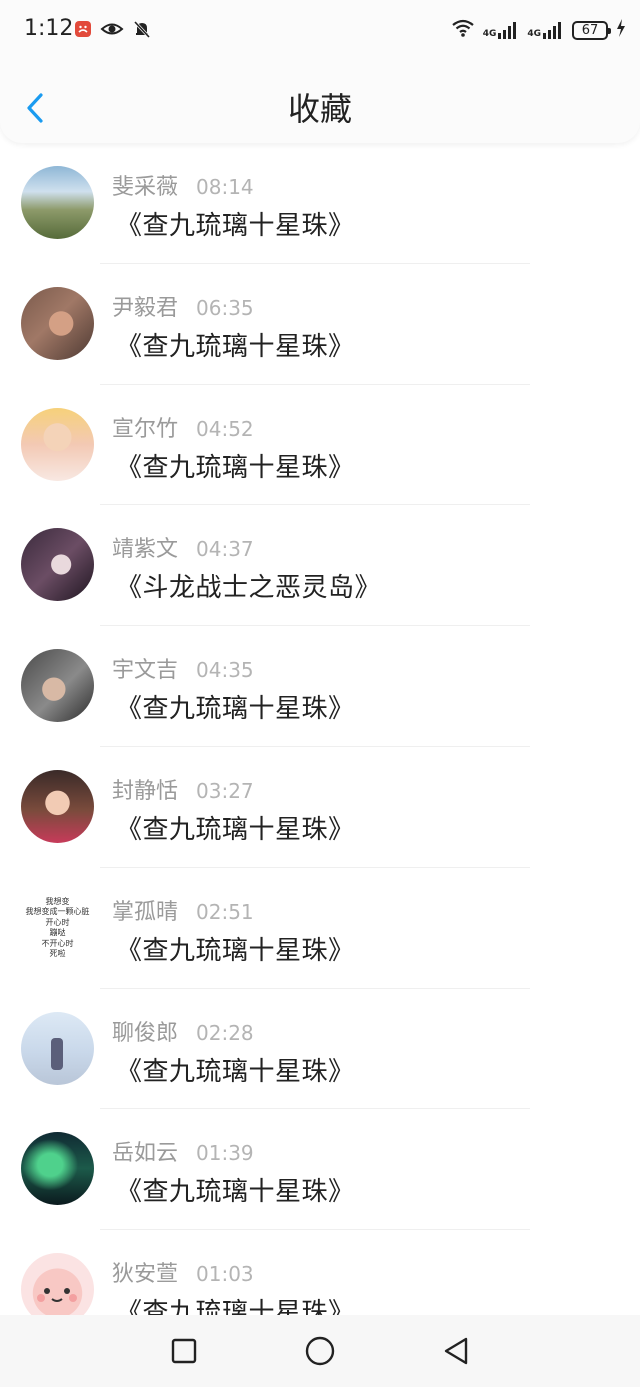 This screenshot has height=1387, width=640. What do you see at coordinates (183, 427) in the screenshot?
I see `item-meta: 宣尔竹 04:52` at bounding box center [183, 427].